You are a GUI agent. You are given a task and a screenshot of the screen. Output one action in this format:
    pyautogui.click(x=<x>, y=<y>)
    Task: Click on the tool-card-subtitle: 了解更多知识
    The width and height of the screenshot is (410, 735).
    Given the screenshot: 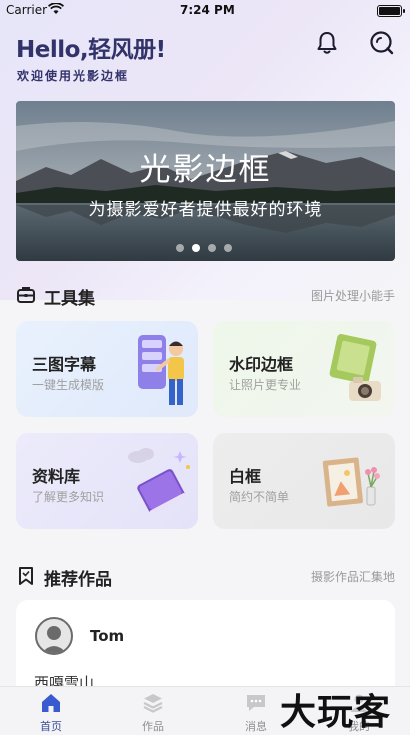 What is the action you would take?
    pyautogui.click(x=68, y=497)
    